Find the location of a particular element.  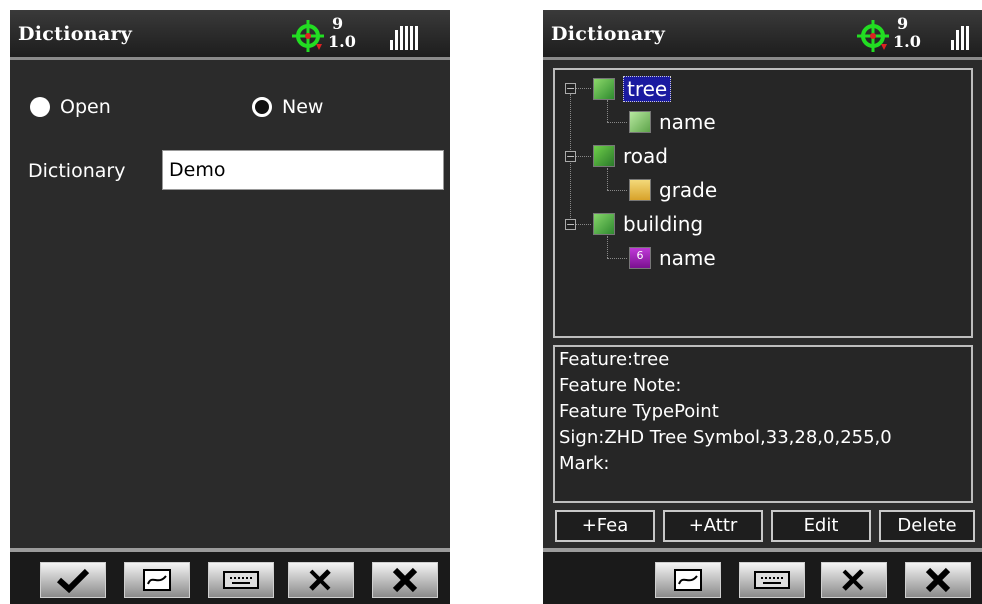

tree-node-label: tree is located at coordinates (647, 89).